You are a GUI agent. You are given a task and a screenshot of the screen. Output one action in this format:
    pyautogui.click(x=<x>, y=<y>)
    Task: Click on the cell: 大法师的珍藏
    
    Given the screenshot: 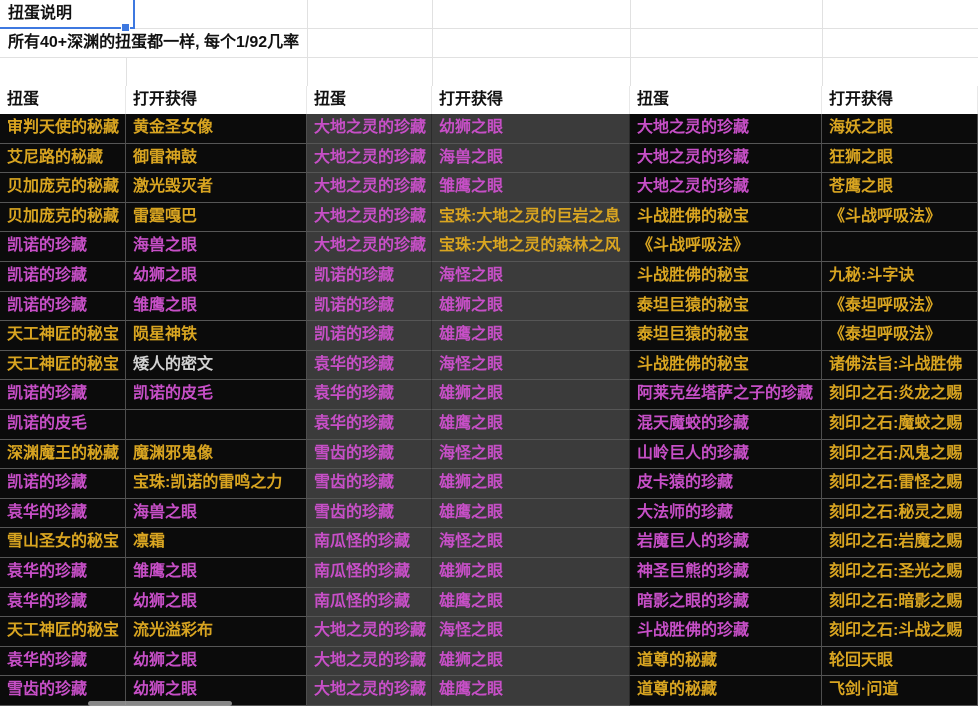 What is the action you would take?
    pyautogui.click(x=726, y=513)
    